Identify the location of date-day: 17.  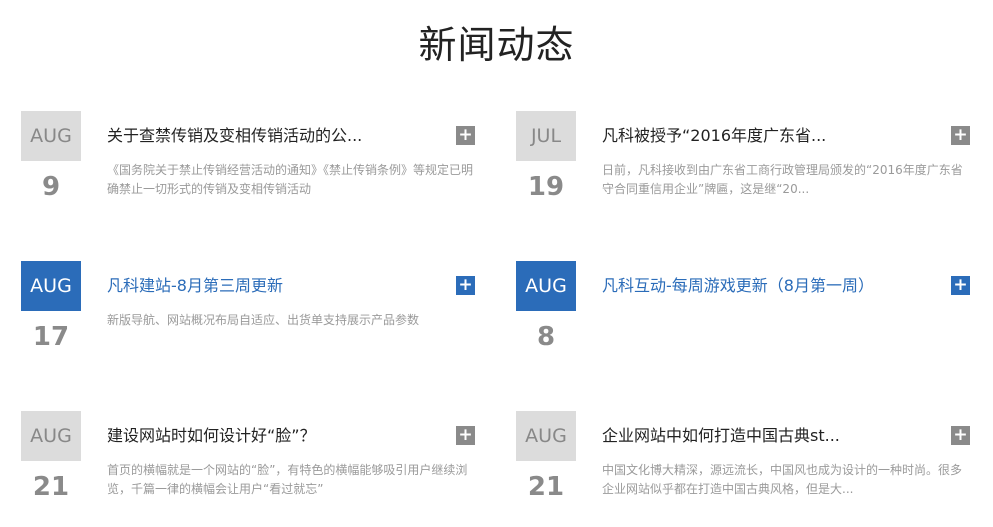
(51, 337).